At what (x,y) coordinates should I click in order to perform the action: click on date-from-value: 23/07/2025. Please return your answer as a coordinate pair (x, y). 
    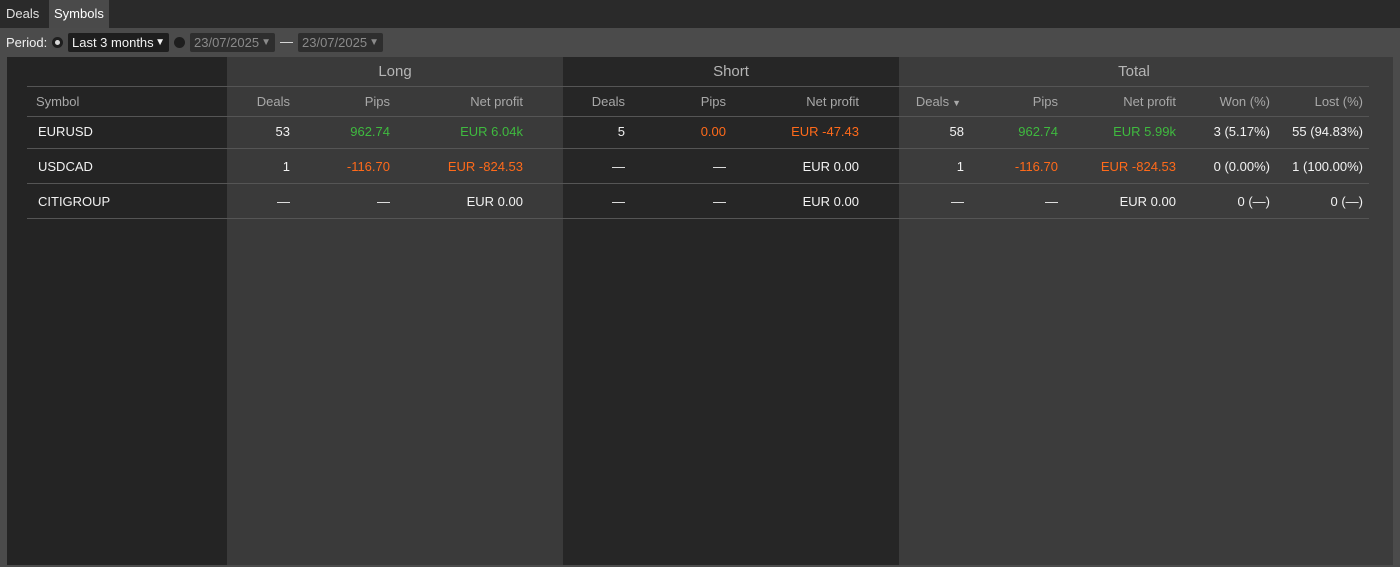
    Looking at the image, I should click on (227, 42).